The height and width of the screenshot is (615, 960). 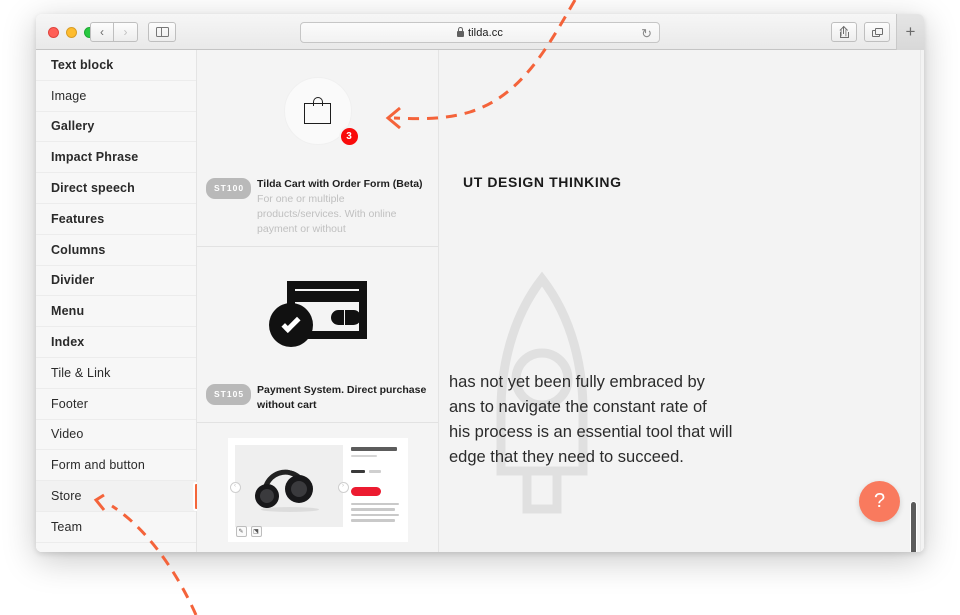 I want to click on preview-art-payment, so click(x=317, y=312).